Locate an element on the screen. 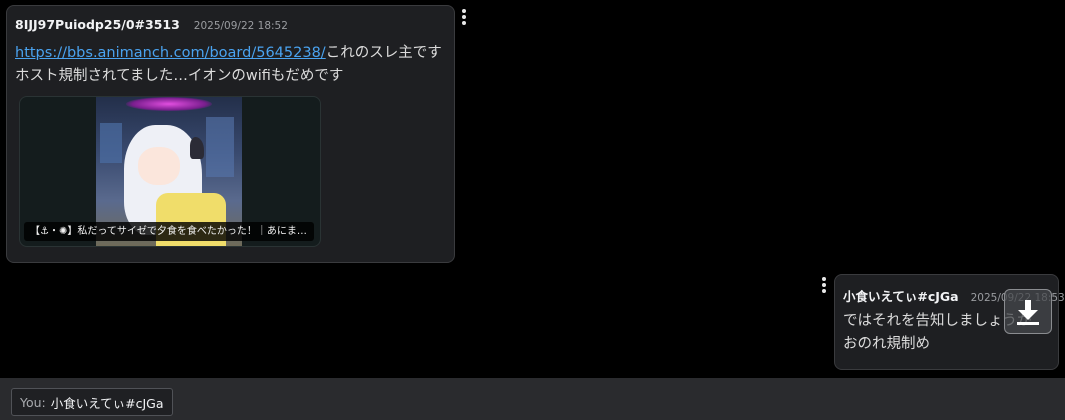 This screenshot has width=1065, height=420. current-user-chip: You: 小食いえてぃ#cJGa is located at coordinates (92, 402).